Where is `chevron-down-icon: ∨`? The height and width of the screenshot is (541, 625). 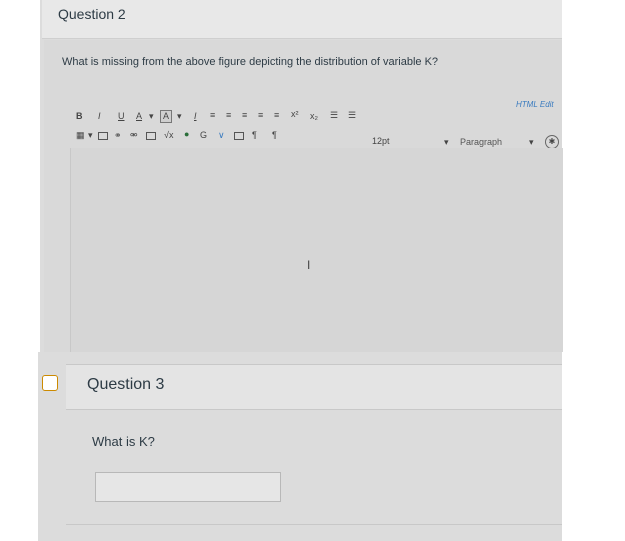
chevron-down-icon: ∨ is located at coordinates (221, 135).